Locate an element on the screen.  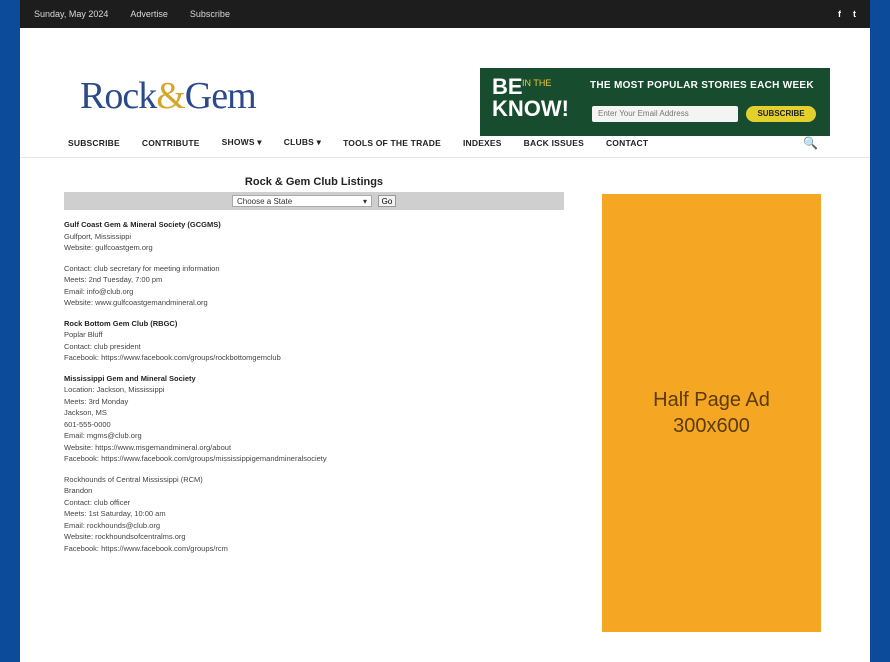
nav-item-clubs: CLUBS ▾ is located at coordinates (302, 142).